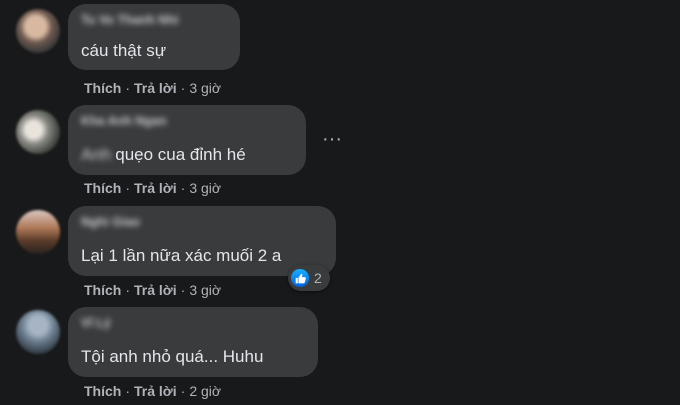 This screenshot has height=405, width=680. I want to click on reaction-summary: 2, so click(309, 278).